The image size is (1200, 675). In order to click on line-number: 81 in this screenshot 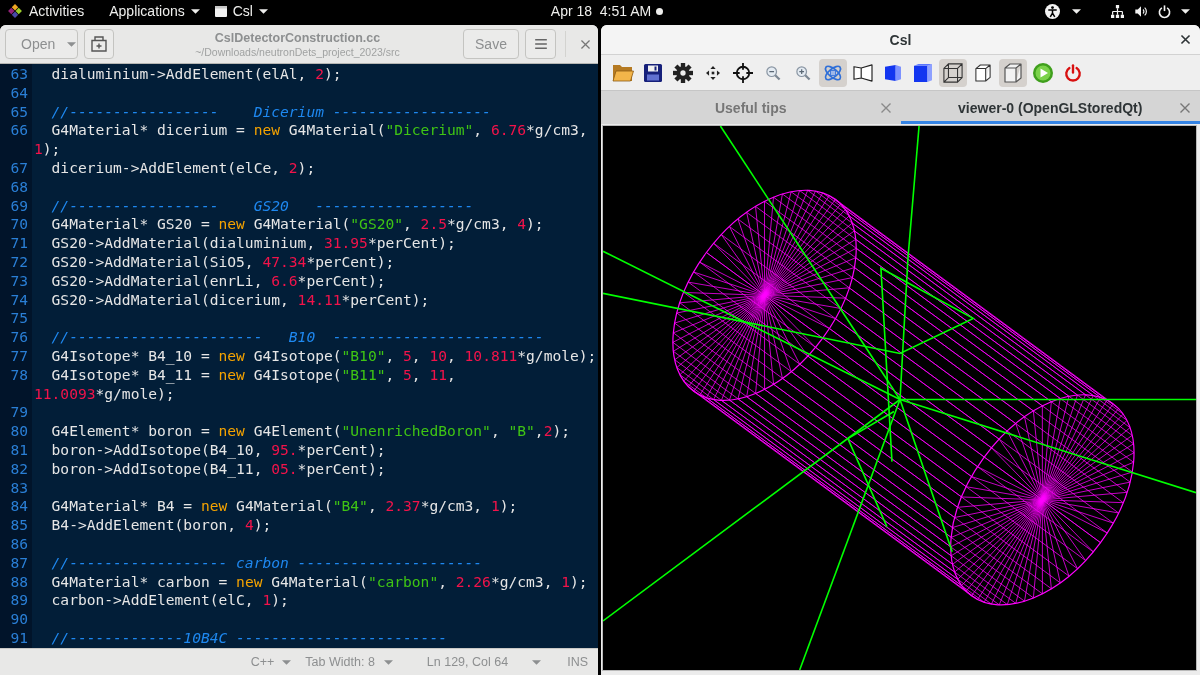, I will do `click(19, 450)`.